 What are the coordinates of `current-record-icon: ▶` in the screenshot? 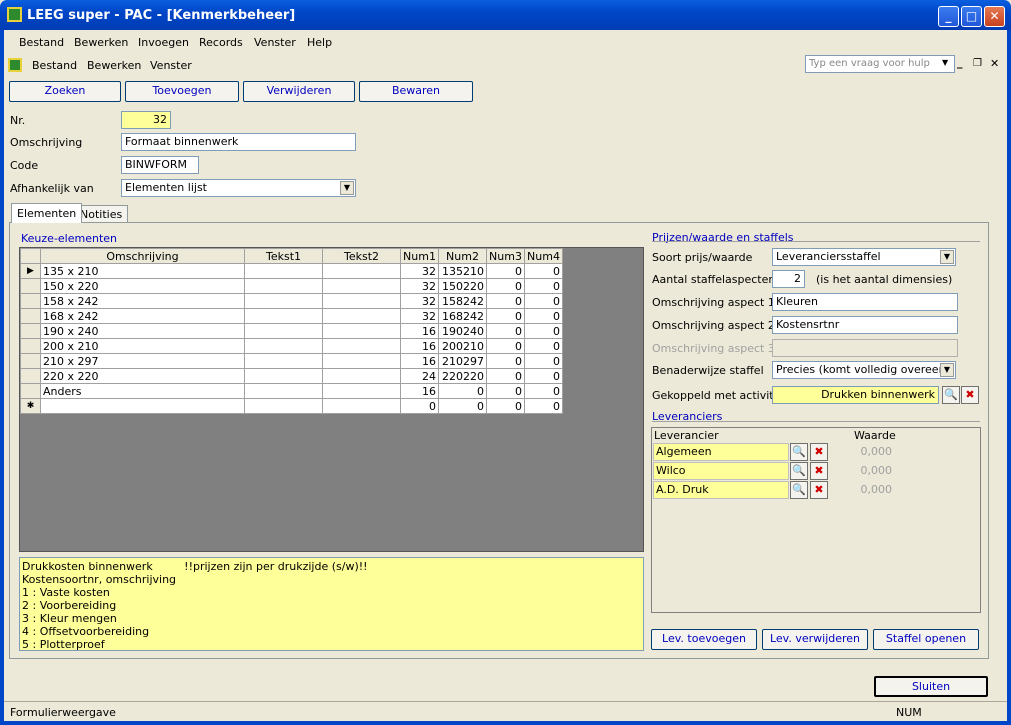 It's located at (30, 271).